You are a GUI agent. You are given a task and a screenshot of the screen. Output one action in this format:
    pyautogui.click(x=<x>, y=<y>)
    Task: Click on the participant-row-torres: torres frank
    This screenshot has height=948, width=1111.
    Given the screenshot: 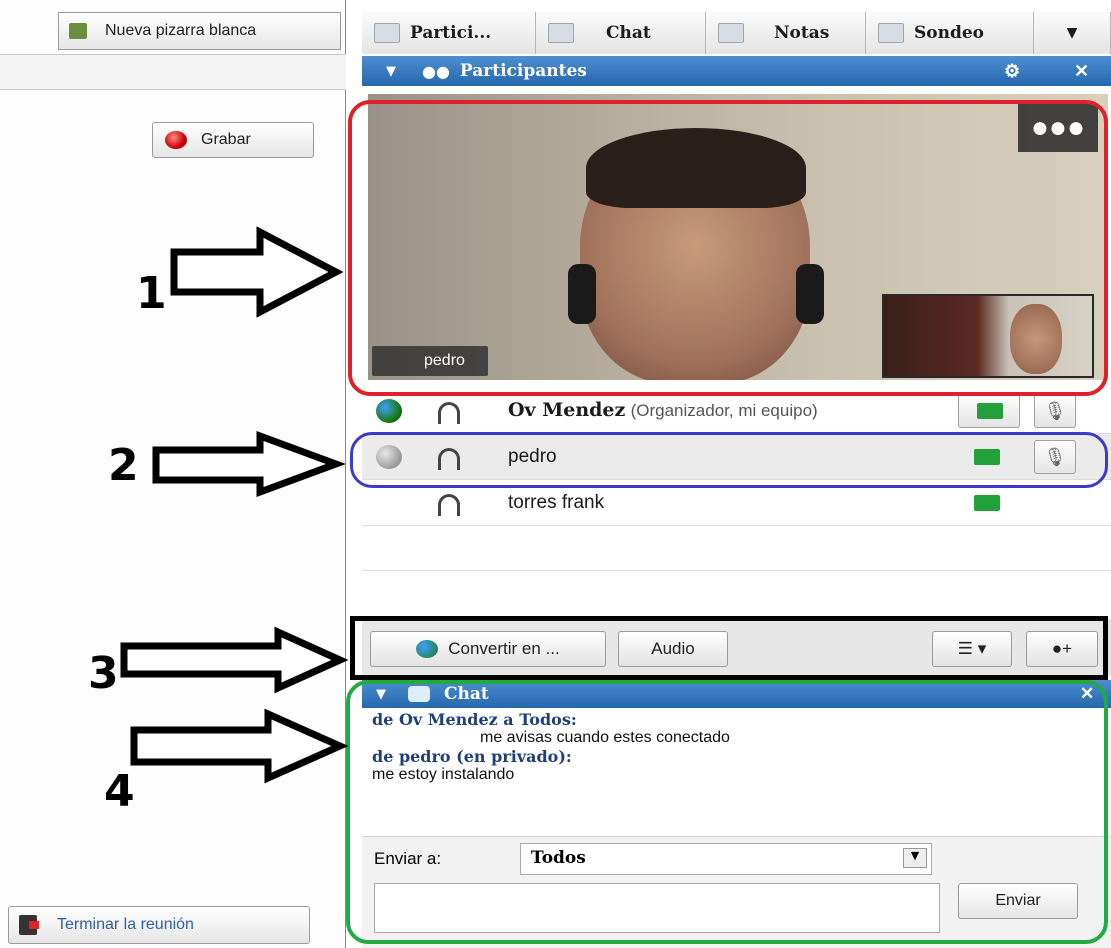 What is the action you would take?
    pyautogui.click(x=736, y=503)
    